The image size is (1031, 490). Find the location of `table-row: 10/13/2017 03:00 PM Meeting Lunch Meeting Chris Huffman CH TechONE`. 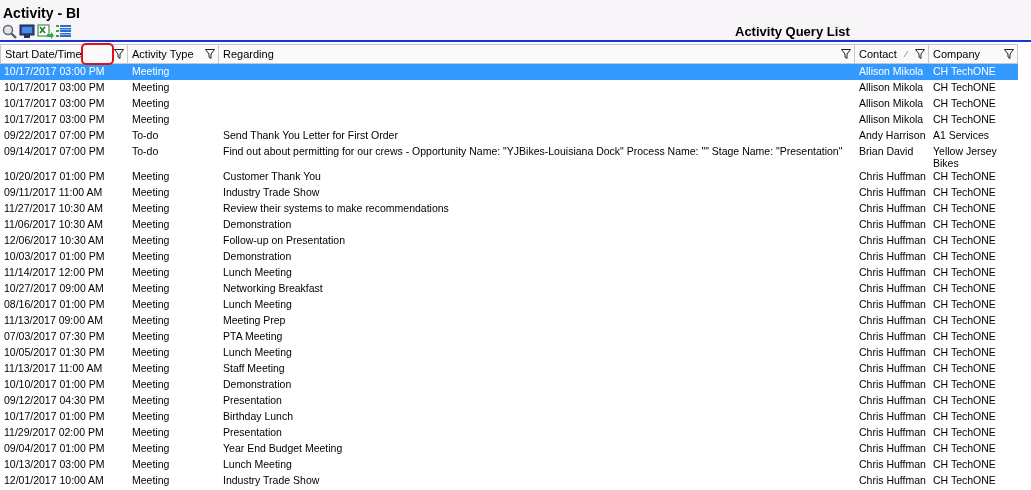

table-row: 10/13/2017 03:00 PM Meeting Lunch Meeting Chris Huffman CH TechONE is located at coordinates (509, 465).